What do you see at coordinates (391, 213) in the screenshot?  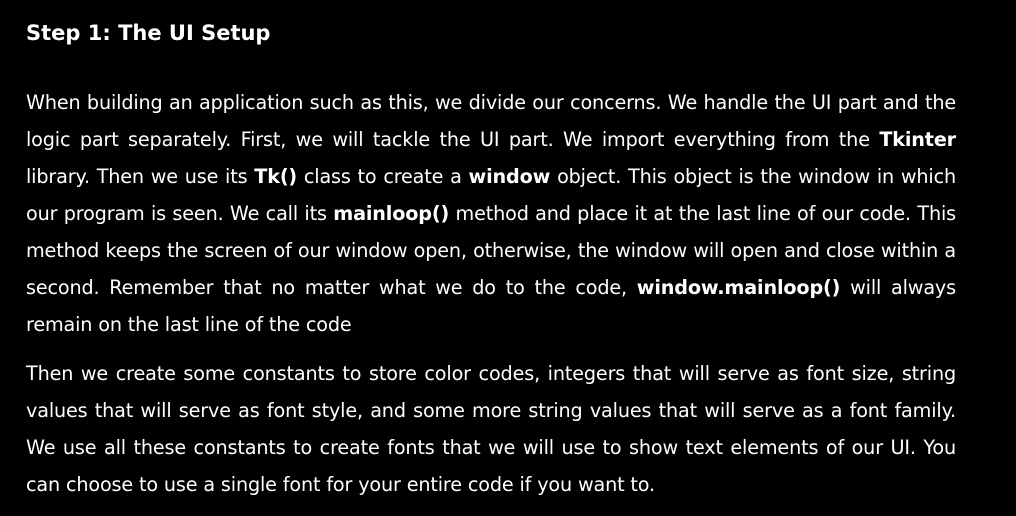 I see `code-term-mainloop: mainloop()` at bounding box center [391, 213].